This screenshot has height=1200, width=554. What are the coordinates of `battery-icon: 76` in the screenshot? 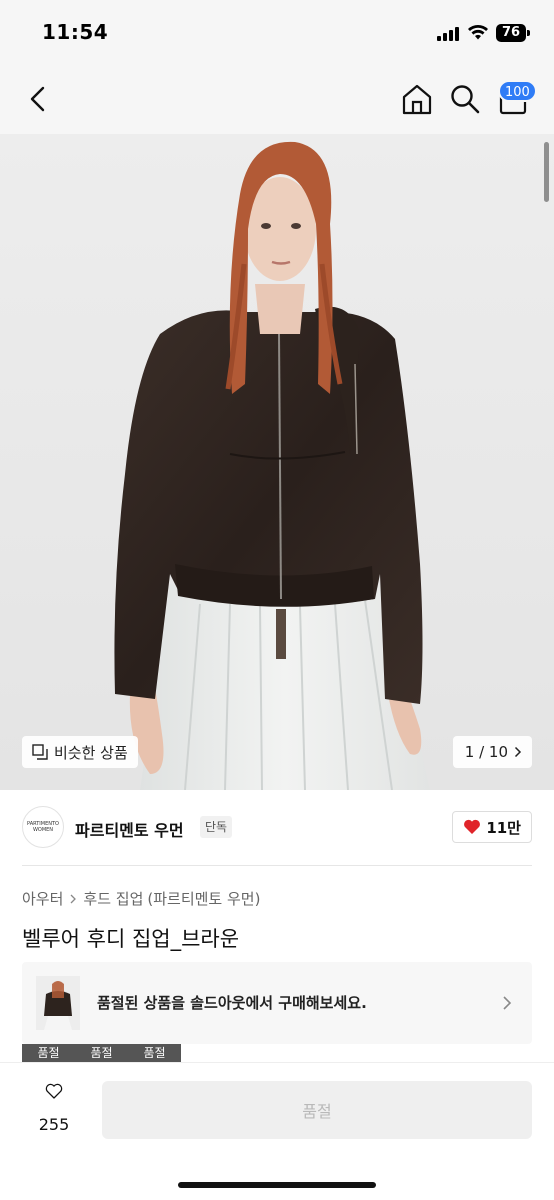 It's located at (511, 33).